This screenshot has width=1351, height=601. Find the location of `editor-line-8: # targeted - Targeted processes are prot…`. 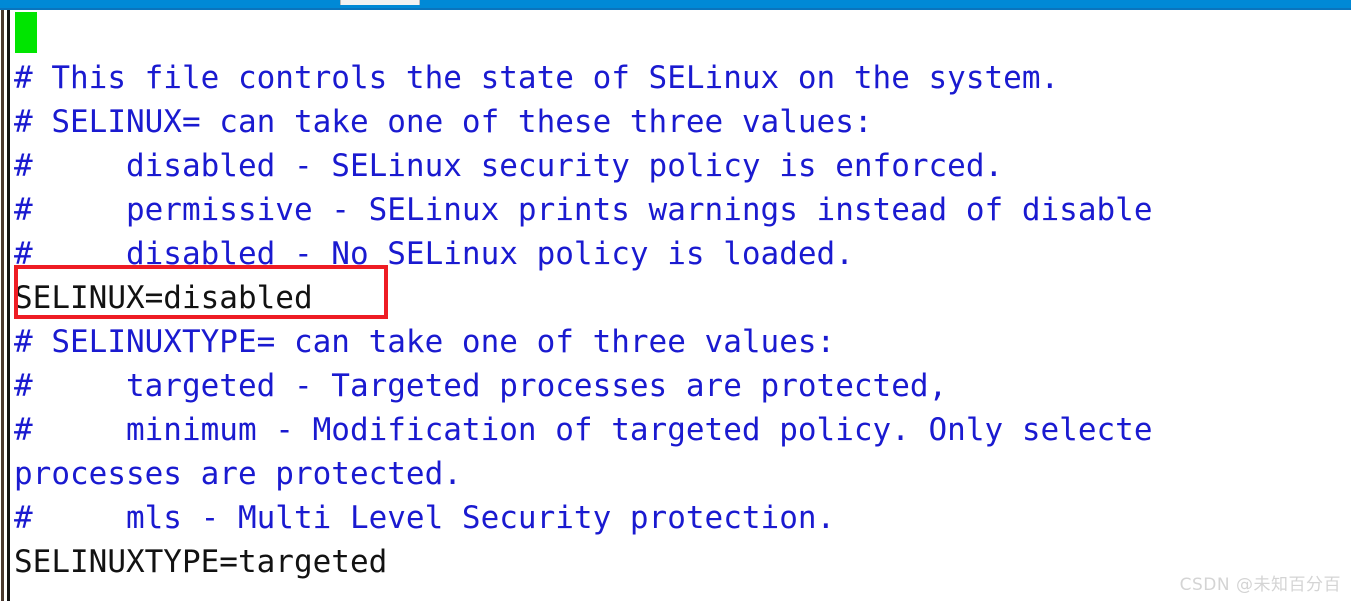

editor-line-8: # targeted - Targeted processes are prot… is located at coordinates (481, 386).